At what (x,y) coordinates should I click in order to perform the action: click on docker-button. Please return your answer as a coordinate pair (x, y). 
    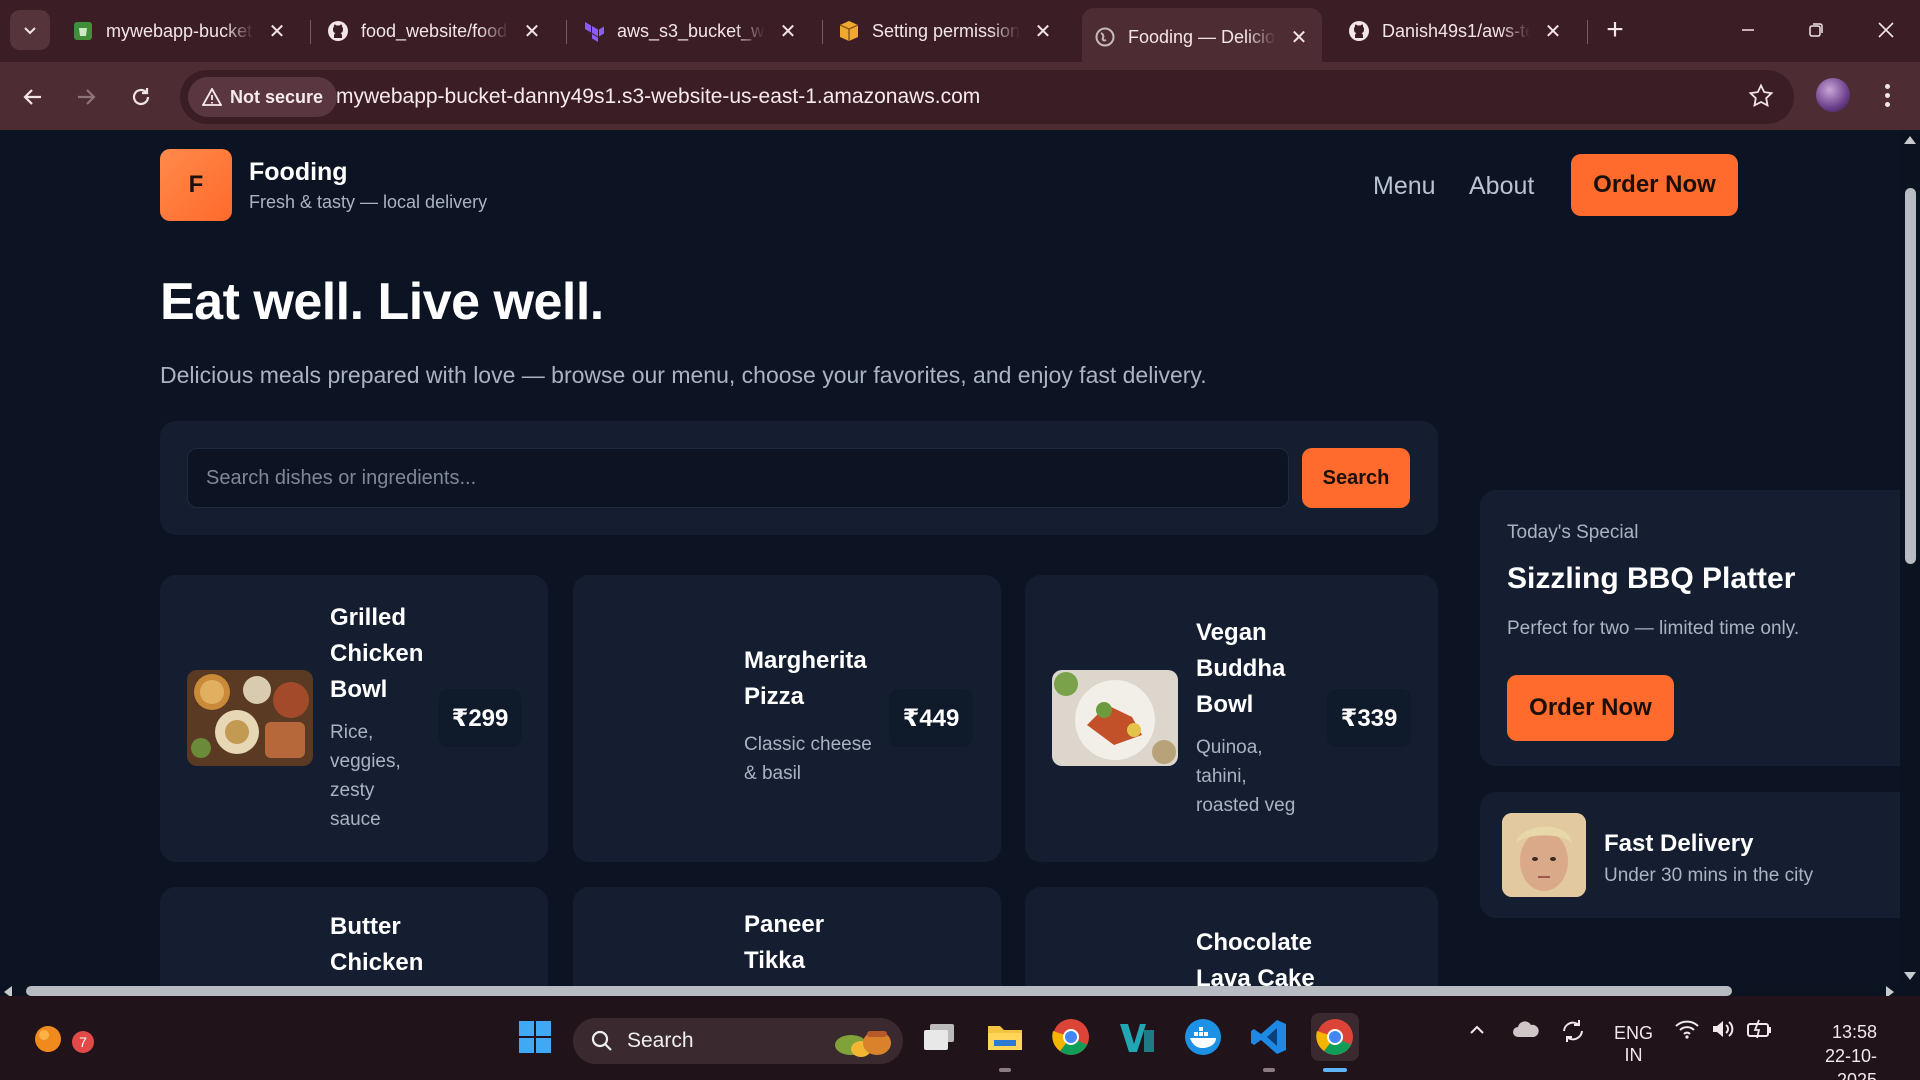
    Looking at the image, I should click on (1203, 1037).